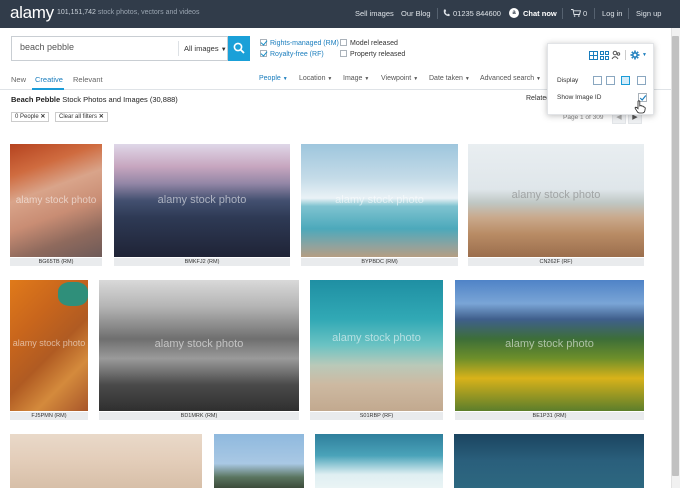 This screenshot has height=488, width=680. Describe the element at coordinates (297, 54) in the screenshot. I see `rf-label: Royalty-free (RF)` at that location.